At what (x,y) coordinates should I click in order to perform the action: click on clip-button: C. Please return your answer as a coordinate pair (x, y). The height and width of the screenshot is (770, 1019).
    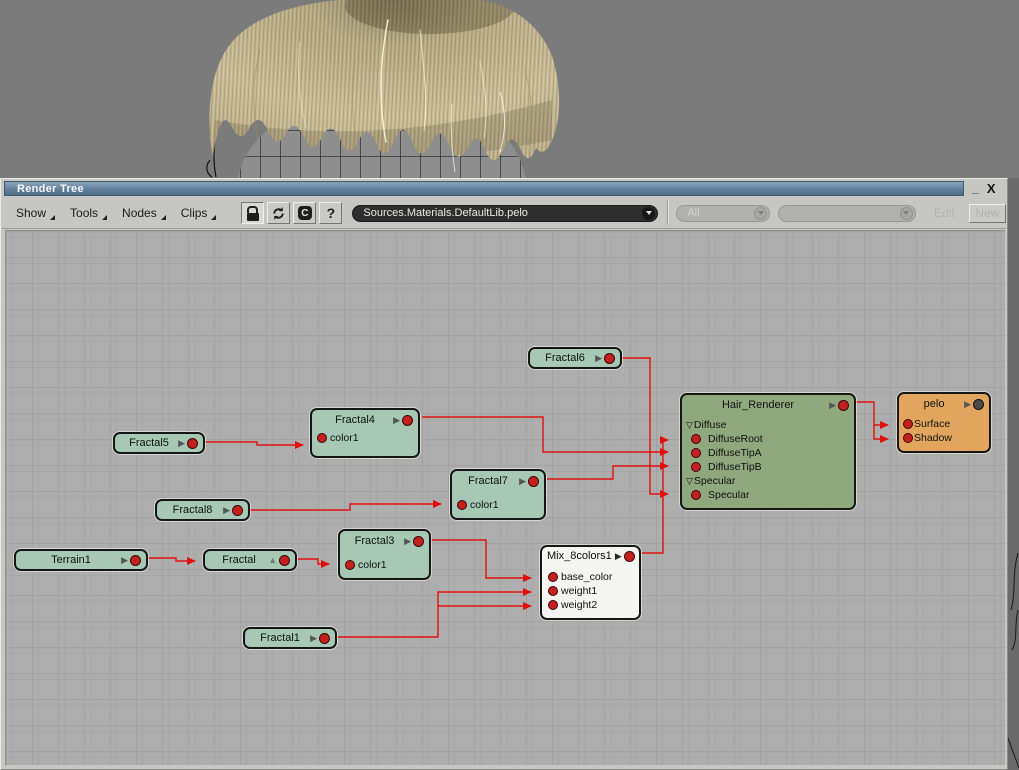
    Looking at the image, I should click on (305, 213).